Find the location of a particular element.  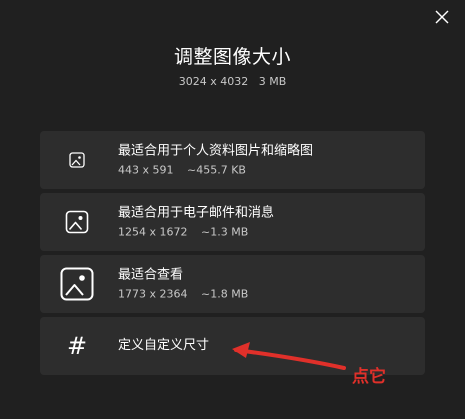

annotation-label: 点它 is located at coordinates (369, 377).